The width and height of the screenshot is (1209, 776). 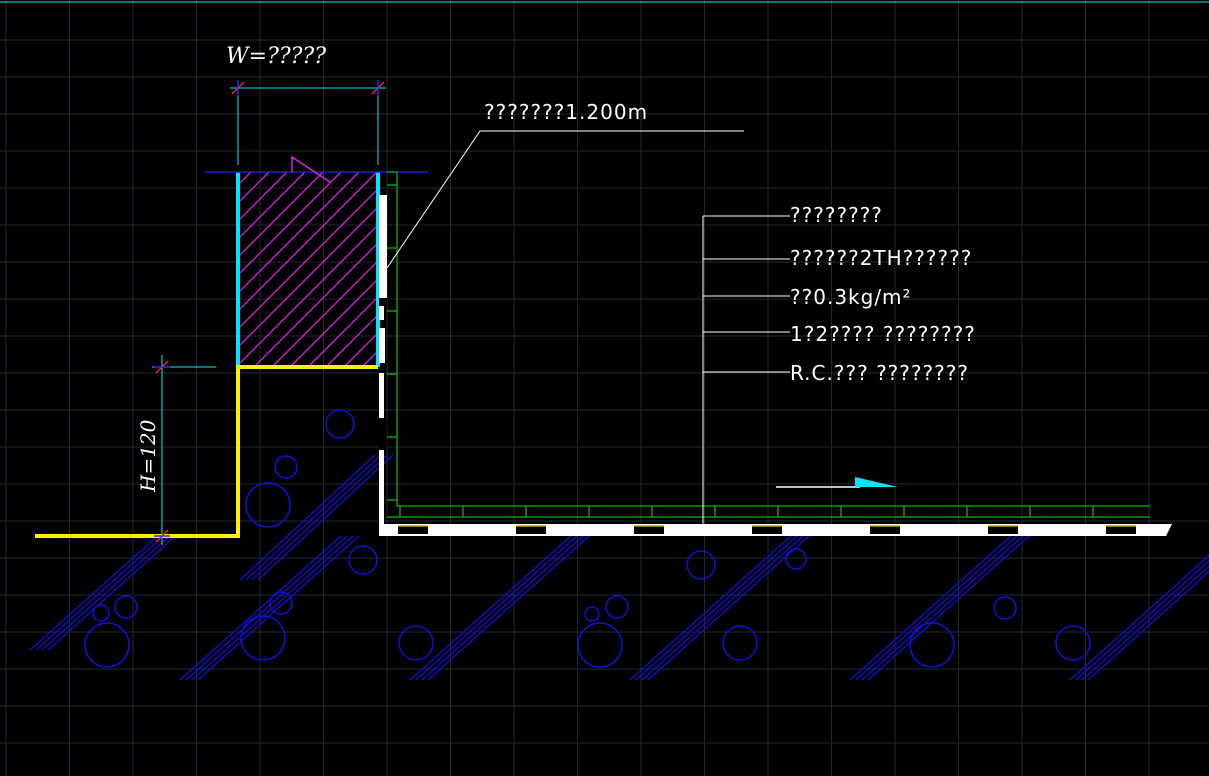 I want to click on layer-note-2: ??????2TH??????, so click(x=881, y=258).